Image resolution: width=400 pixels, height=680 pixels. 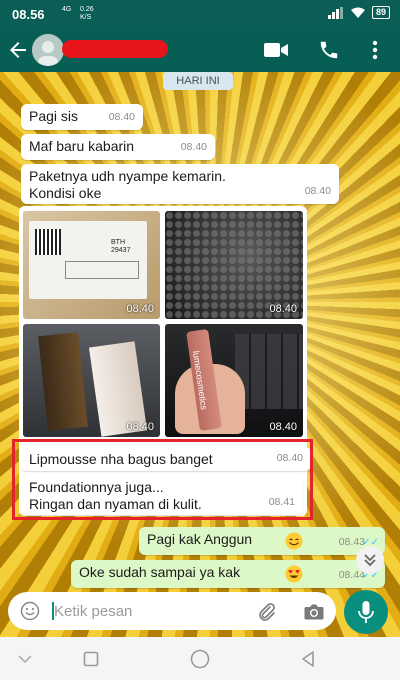 I want to click on status-bar: 08.56 4G 0.26 K/S 89, so click(x=200, y=14).